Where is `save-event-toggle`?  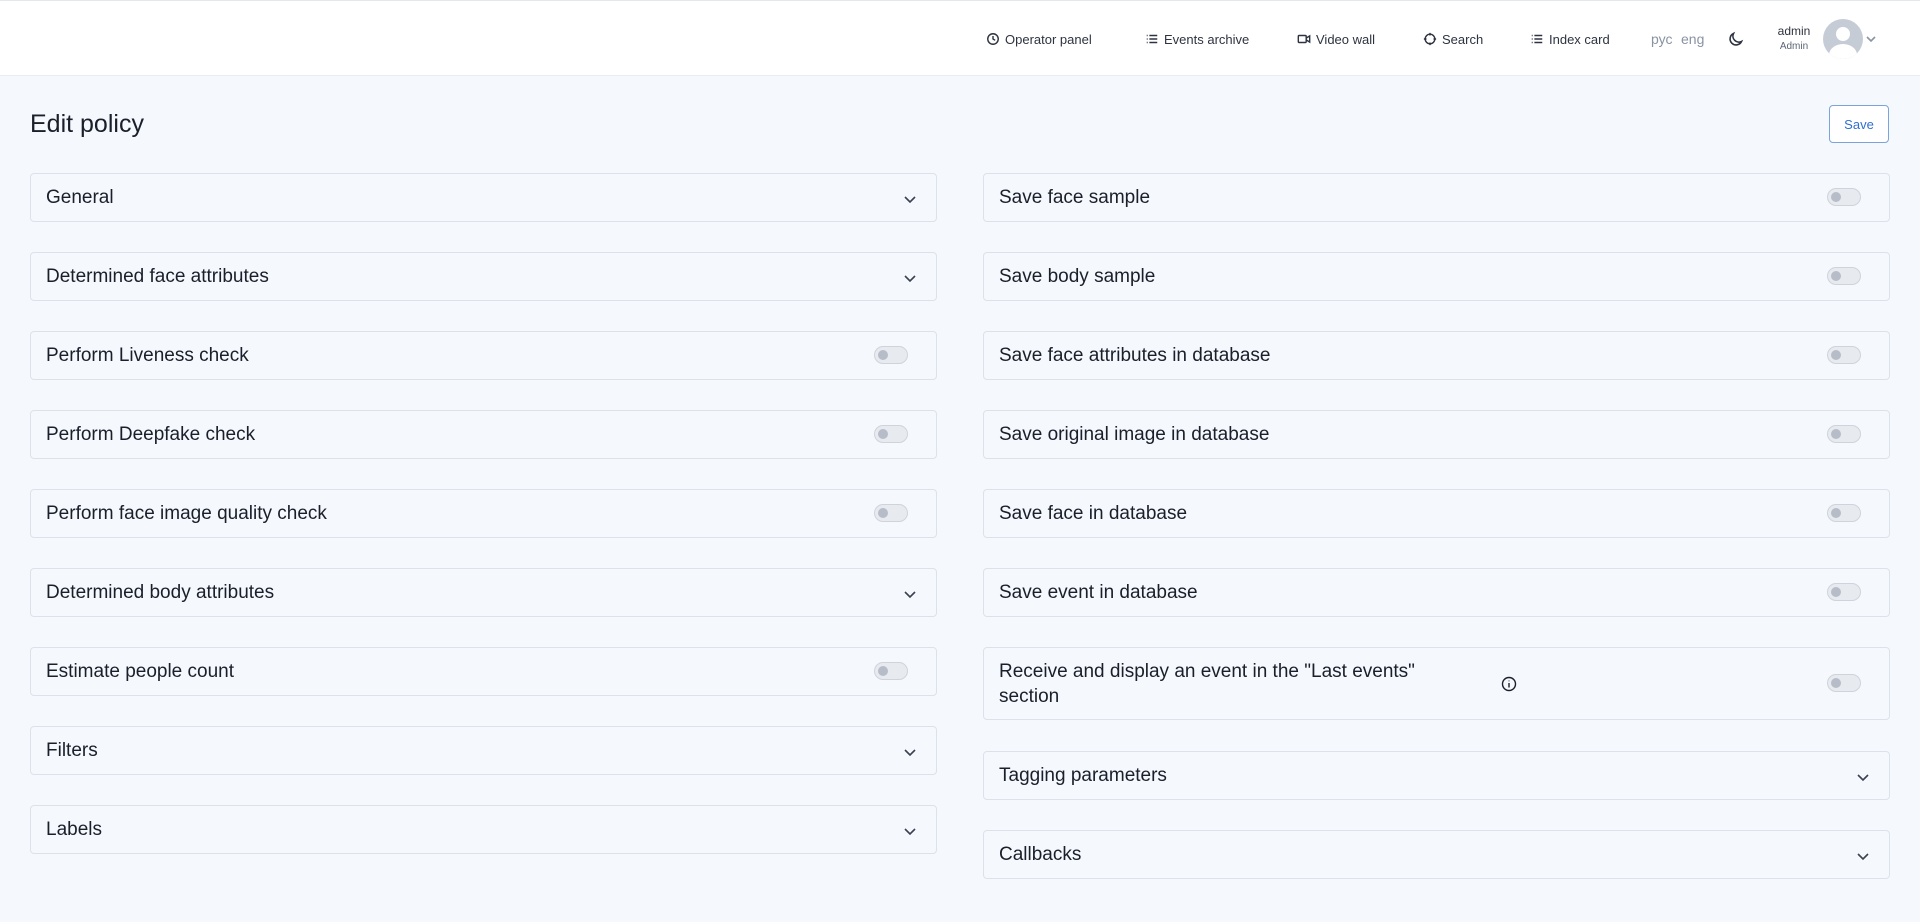 save-event-toggle is located at coordinates (1844, 592).